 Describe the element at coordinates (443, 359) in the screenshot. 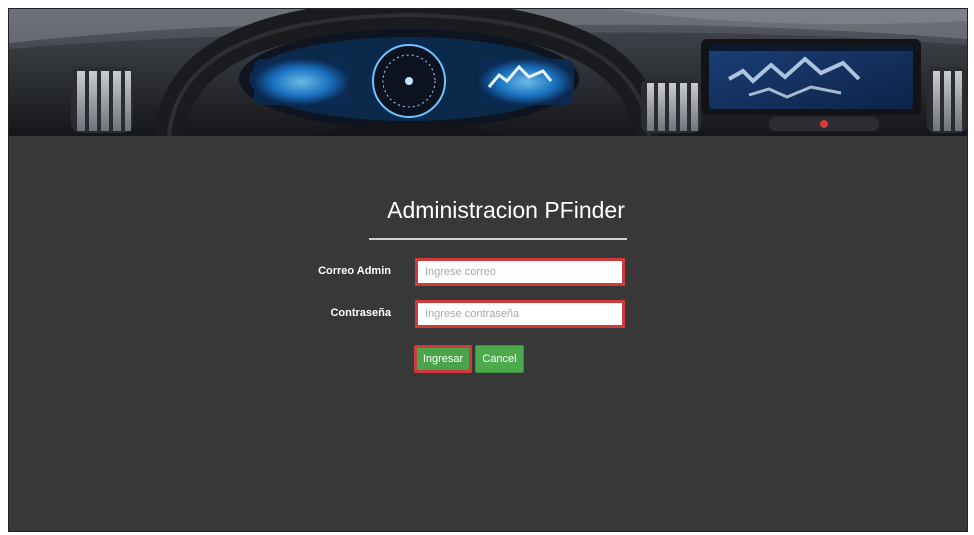

I see `login-button: Ingresar` at that location.